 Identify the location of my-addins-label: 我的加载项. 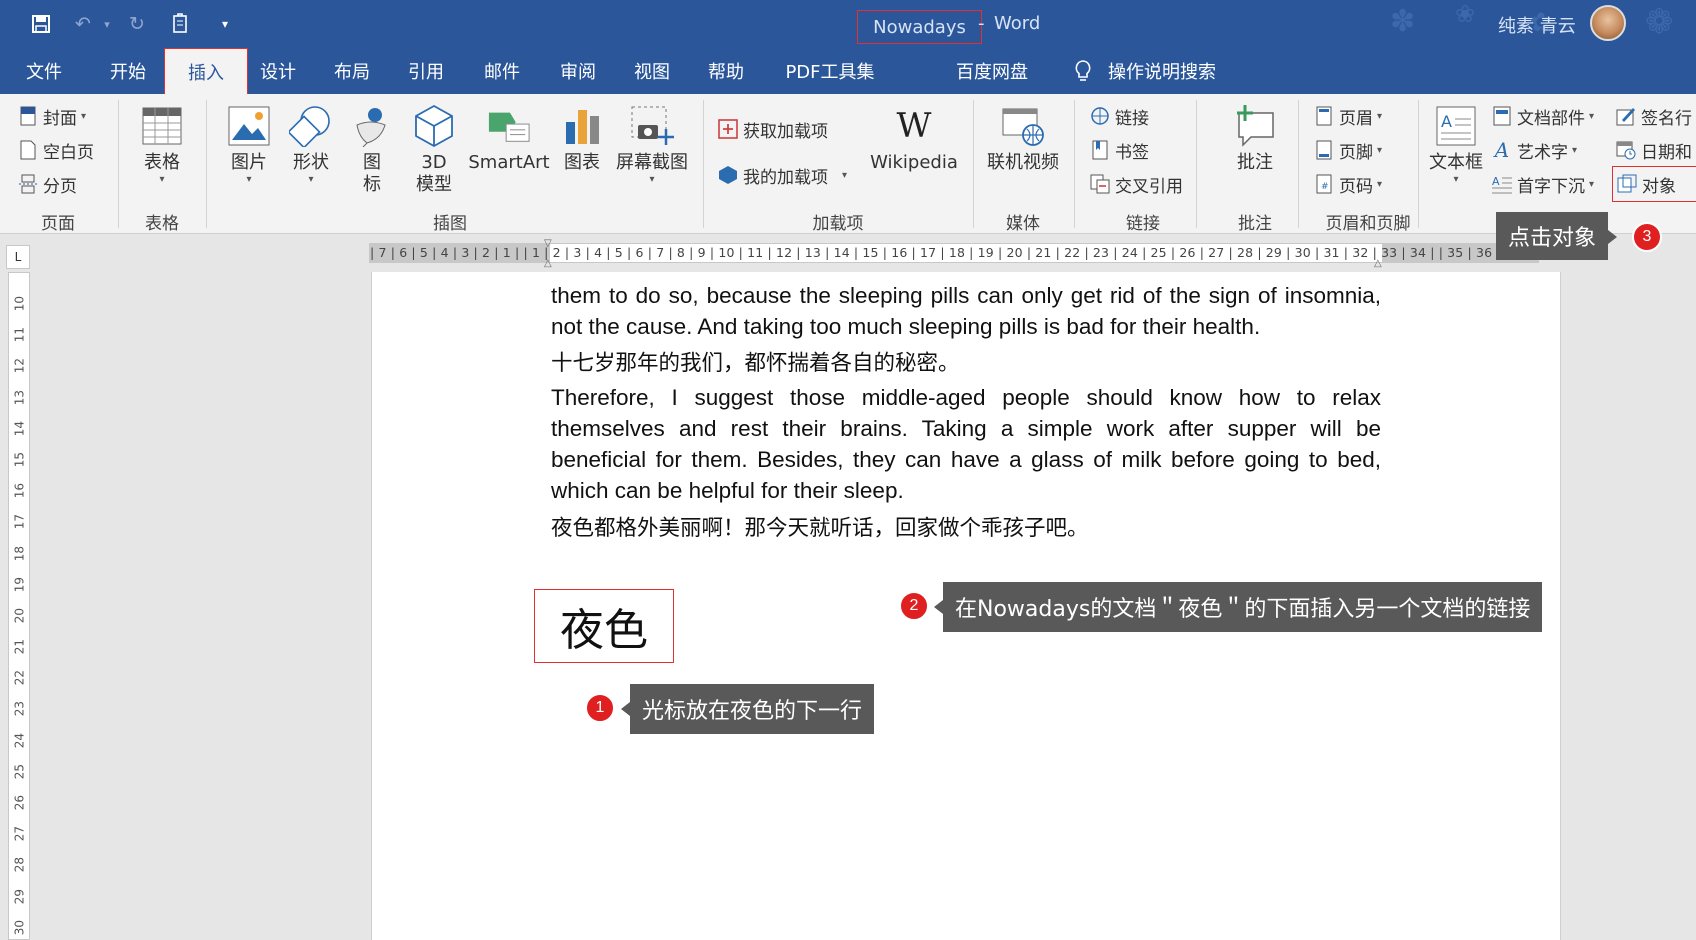
(785, 177).